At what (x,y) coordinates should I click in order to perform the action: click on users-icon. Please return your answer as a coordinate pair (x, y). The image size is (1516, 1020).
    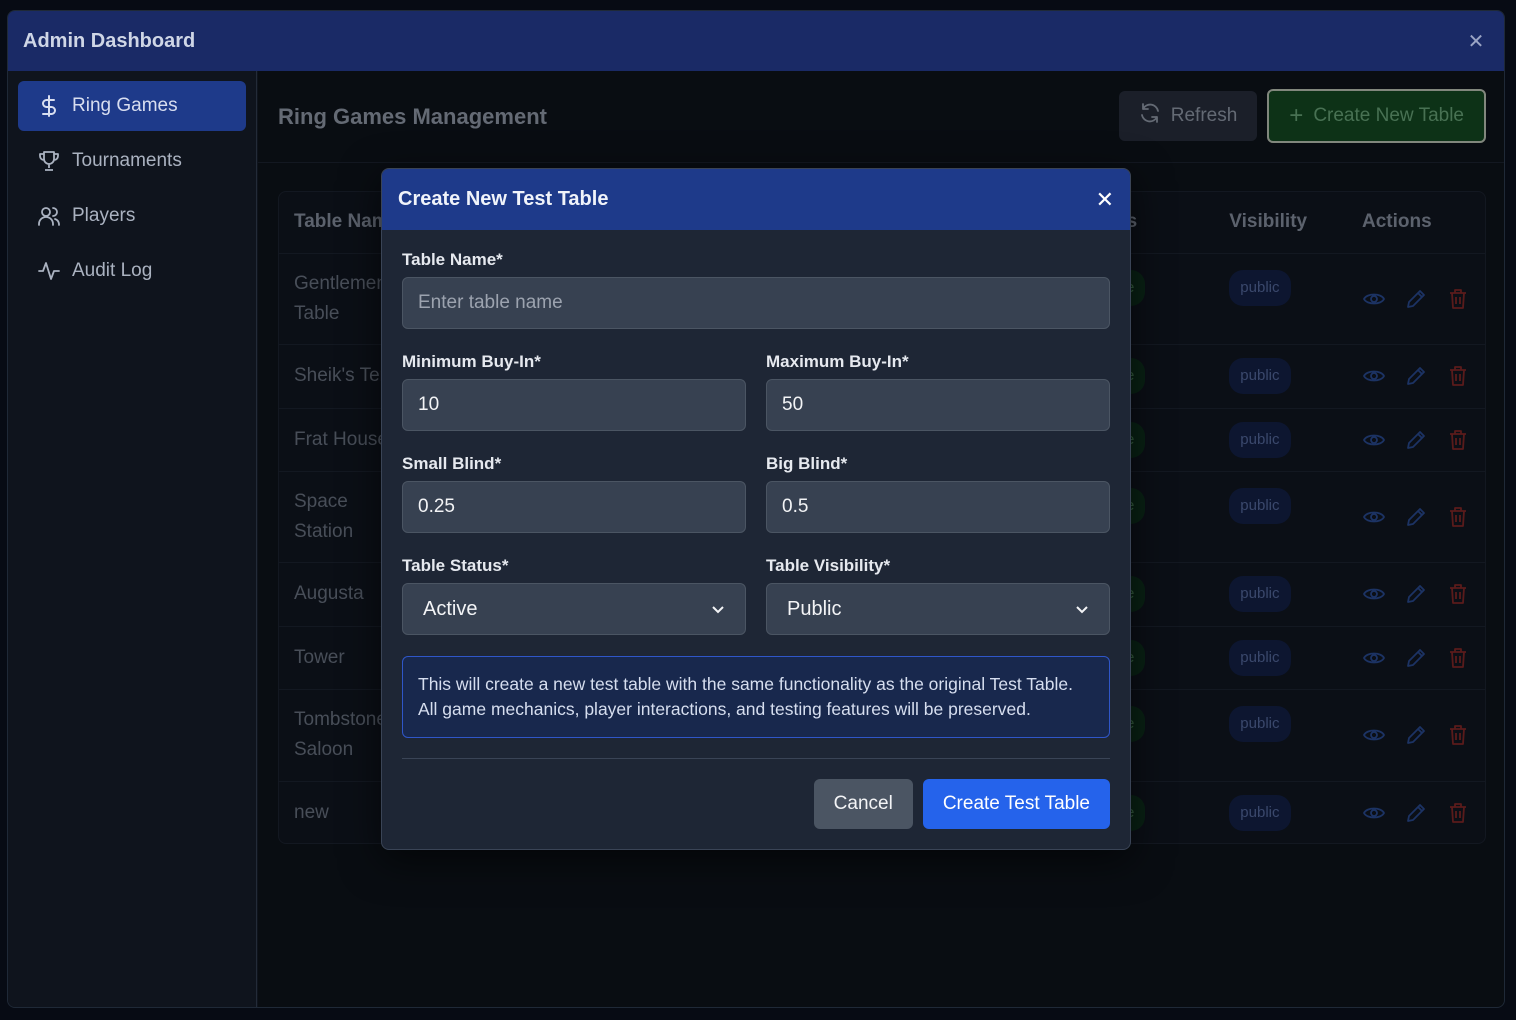
    Looking at the image, I should click on (49, 216).